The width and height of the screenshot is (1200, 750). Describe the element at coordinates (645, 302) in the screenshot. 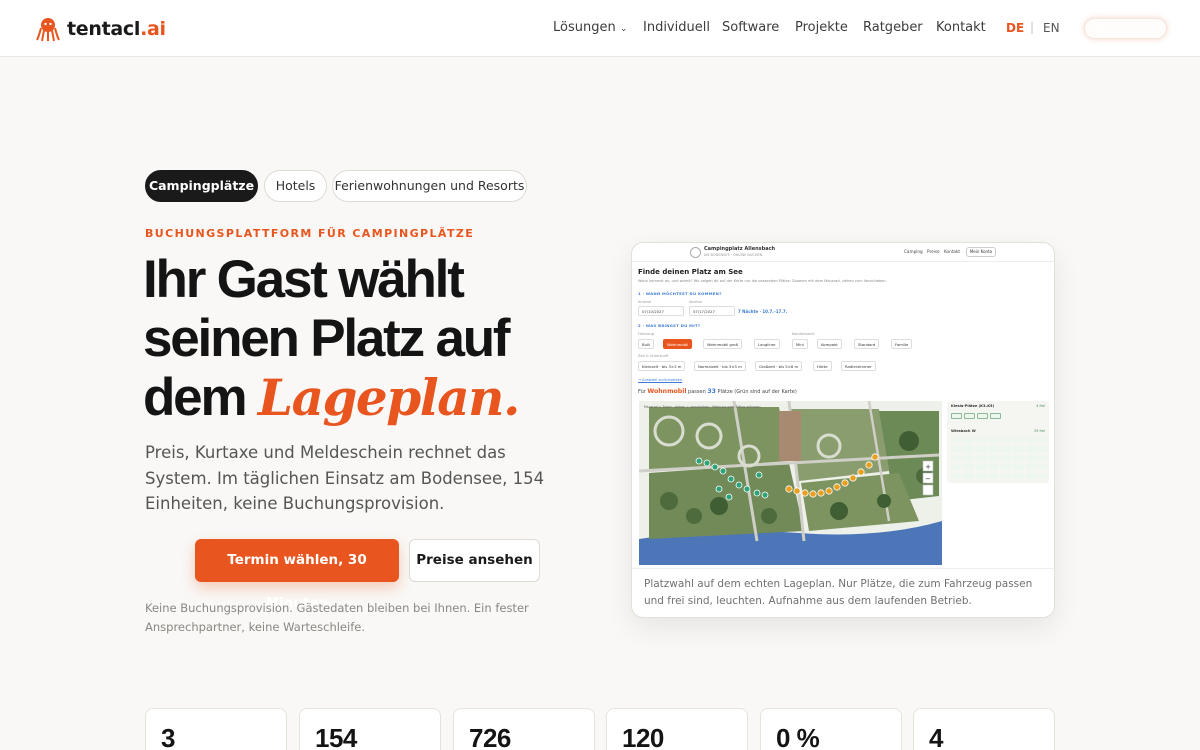

I see `mini-arrival-label: Anreise` at that location.